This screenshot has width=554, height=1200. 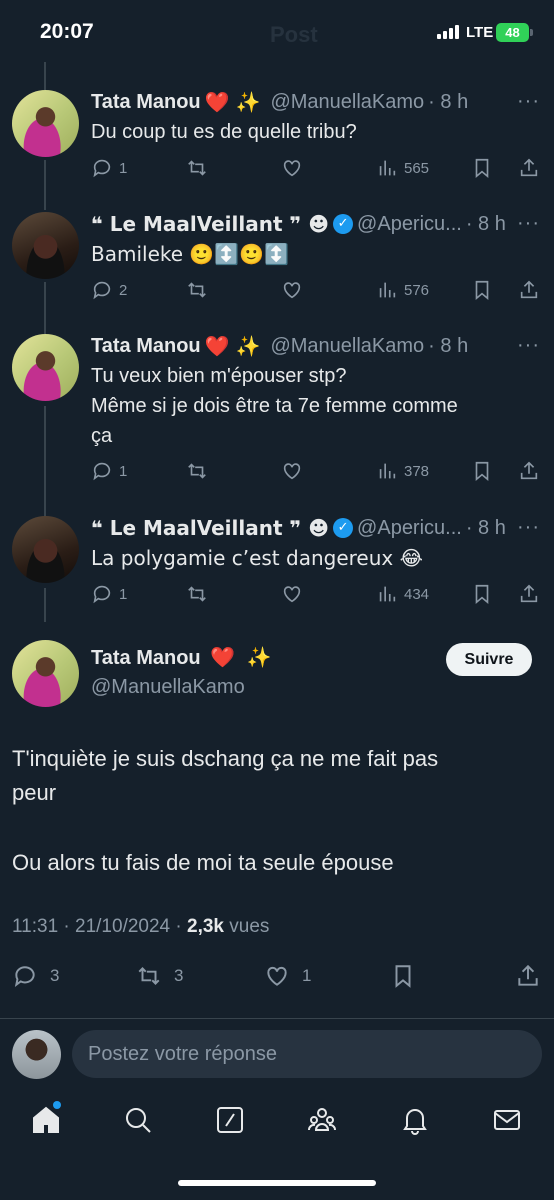 I want to click on views-count: 434, so click(x=417, y=594).